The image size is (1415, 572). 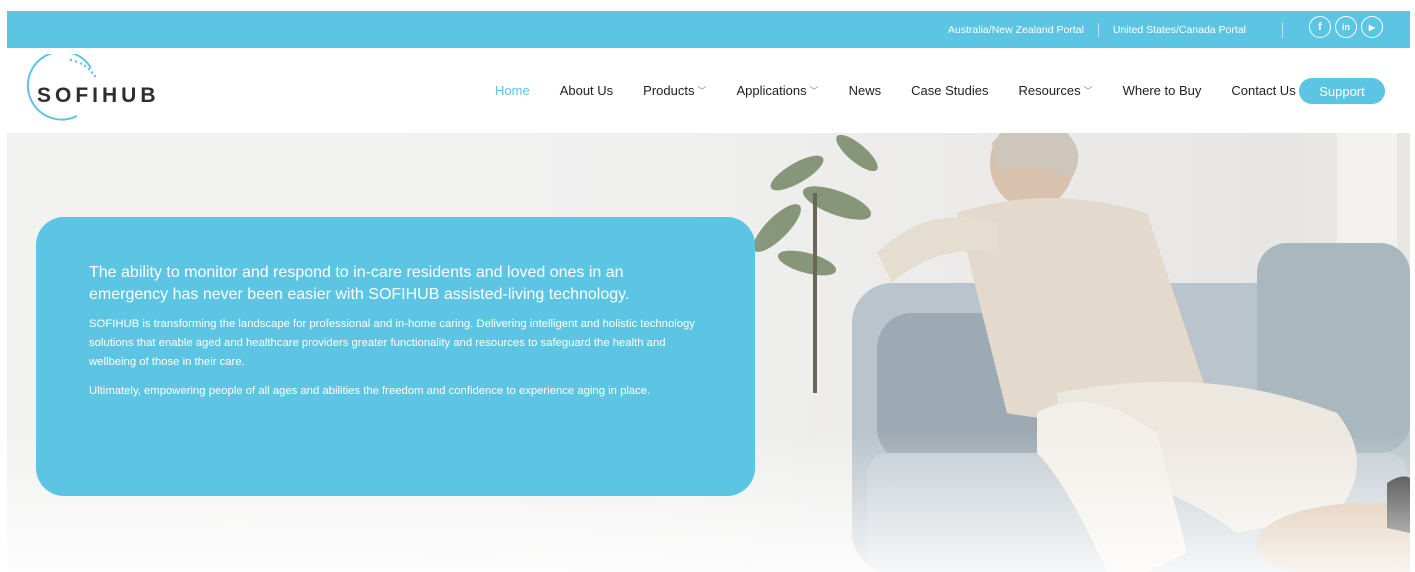 I want to click on facebook-icon: f, so click(x=1320, y=27).